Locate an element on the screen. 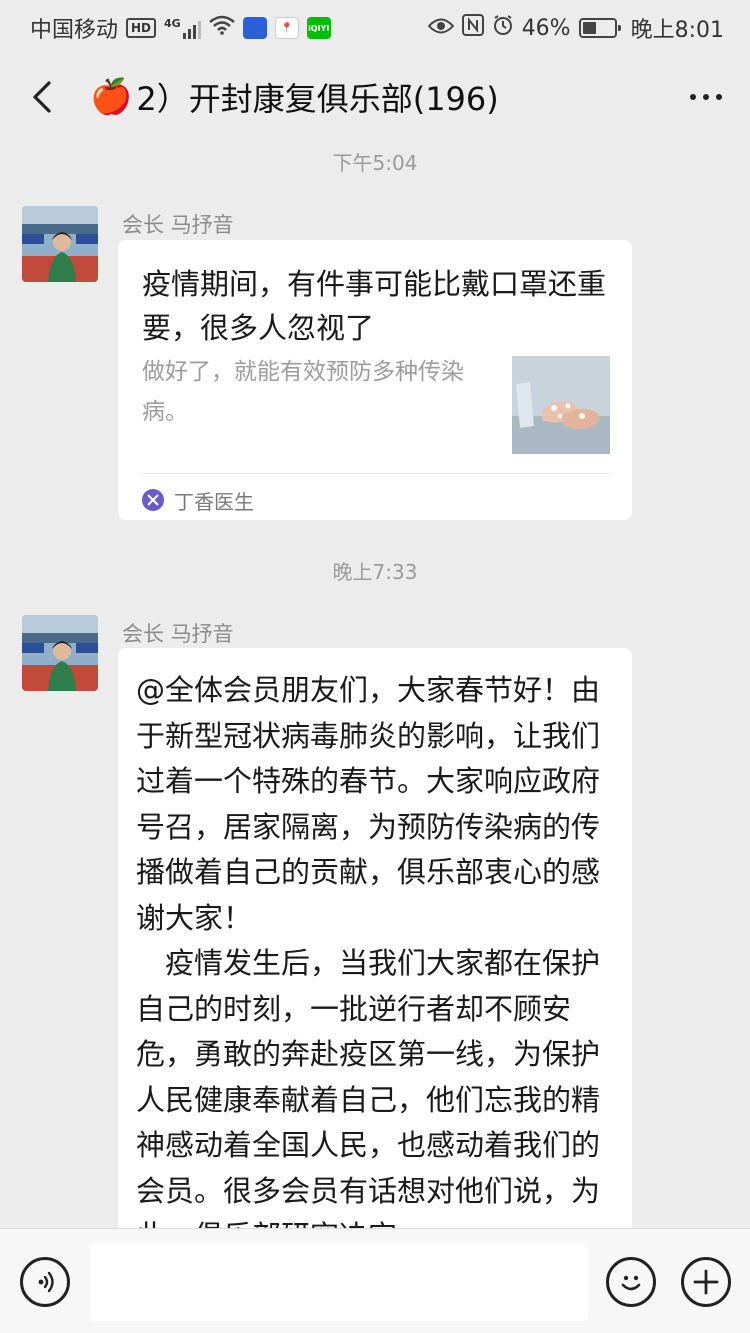 This screenshot has height=1333, width=750. card-description: 做好了，就能有效预防多种传染病。 is located at coordinates (303, 392).